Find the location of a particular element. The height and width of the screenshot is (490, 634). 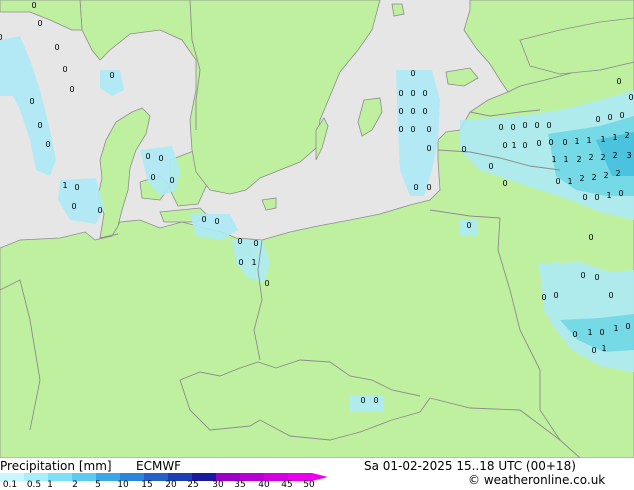

legend-tick-label: 30 is located at coordinates (218, 485).